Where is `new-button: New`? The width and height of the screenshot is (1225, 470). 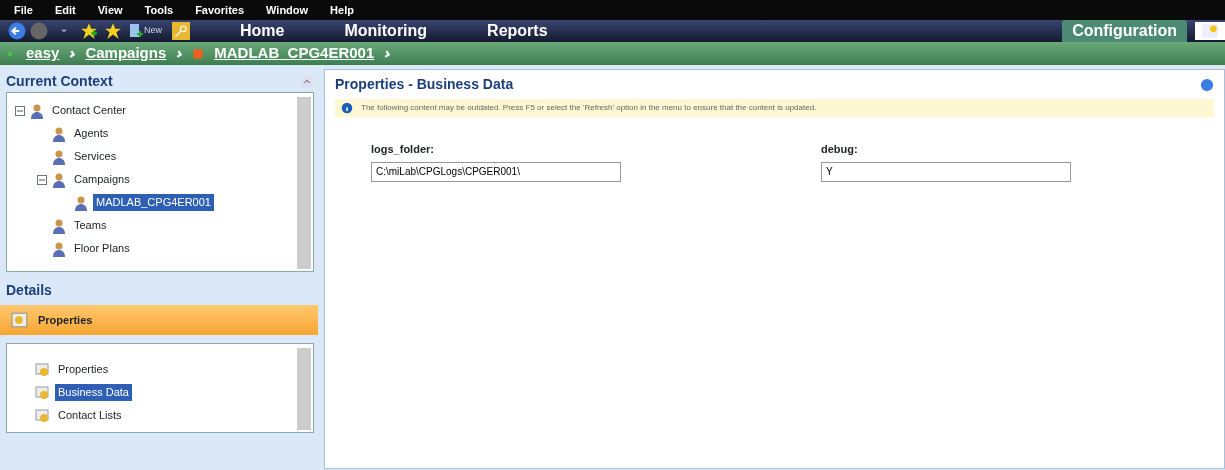 new-button: New is located at coordinates (145, 31).